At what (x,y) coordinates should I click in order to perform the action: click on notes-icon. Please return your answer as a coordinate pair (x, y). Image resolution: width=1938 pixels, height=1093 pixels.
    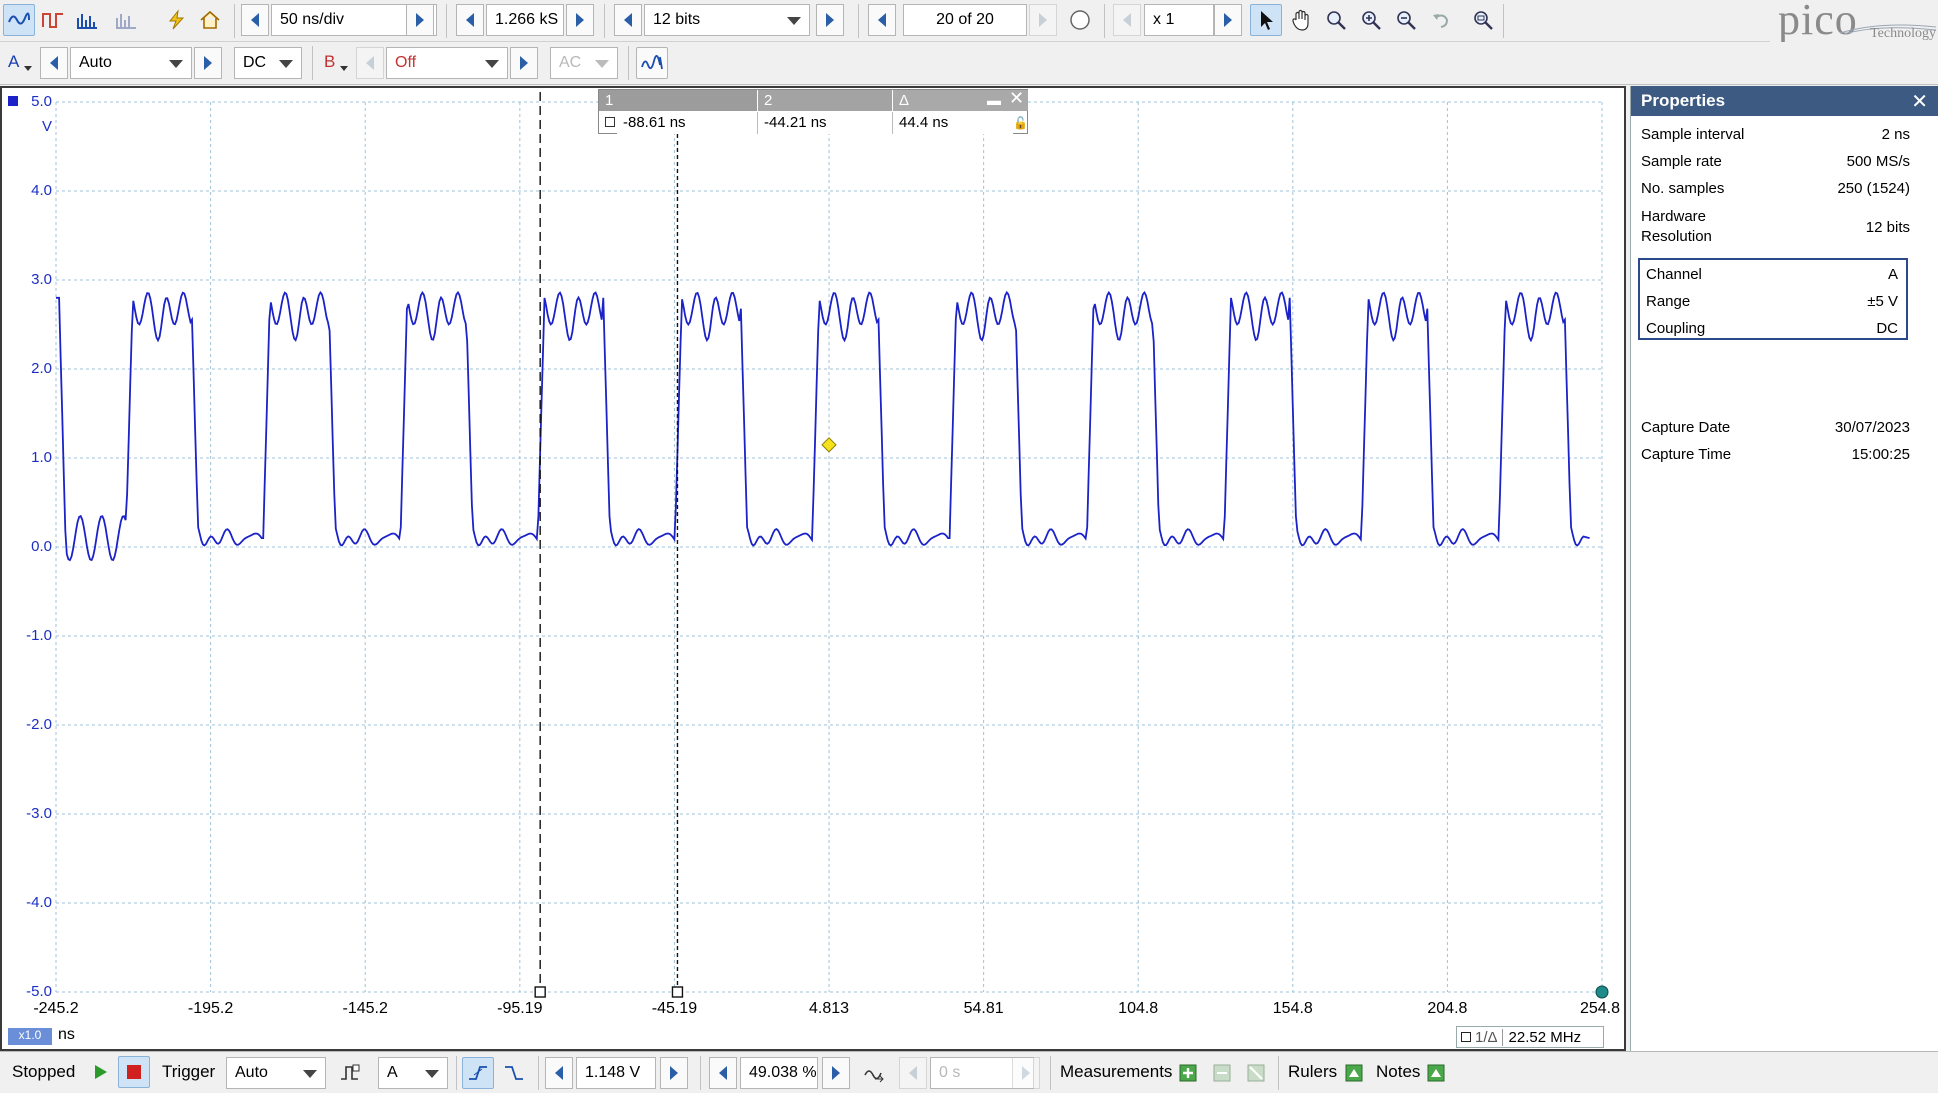
    Looking at the image, I should click on (1436, 1073).